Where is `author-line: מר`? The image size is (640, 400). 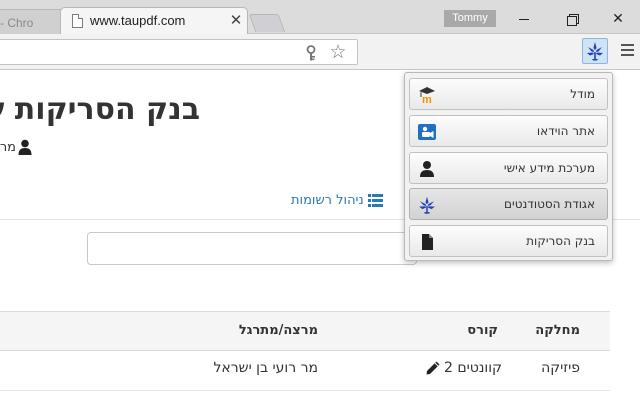
author-line: מר is located at coordinates (18, 148).